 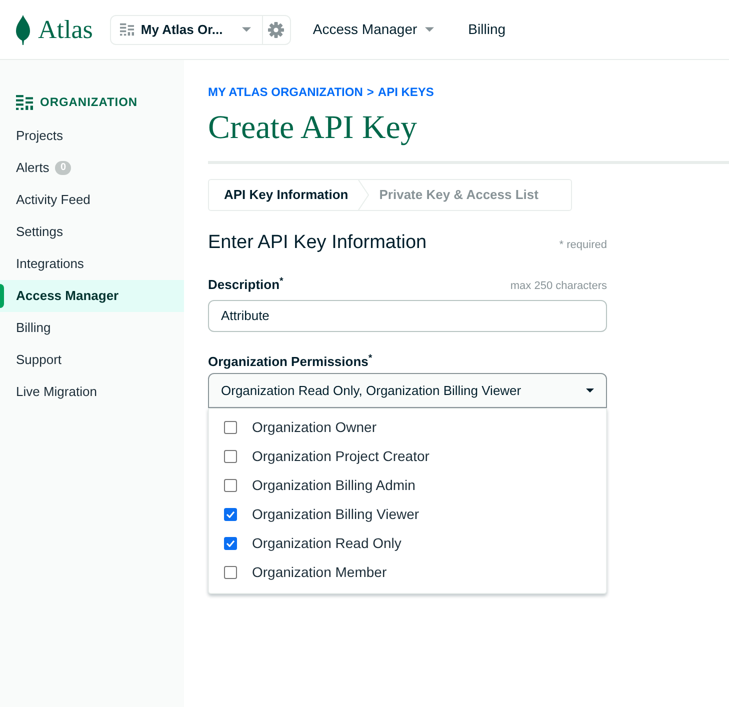 I want to click on permission-option: Organization Member, so click(x=407, y=572).